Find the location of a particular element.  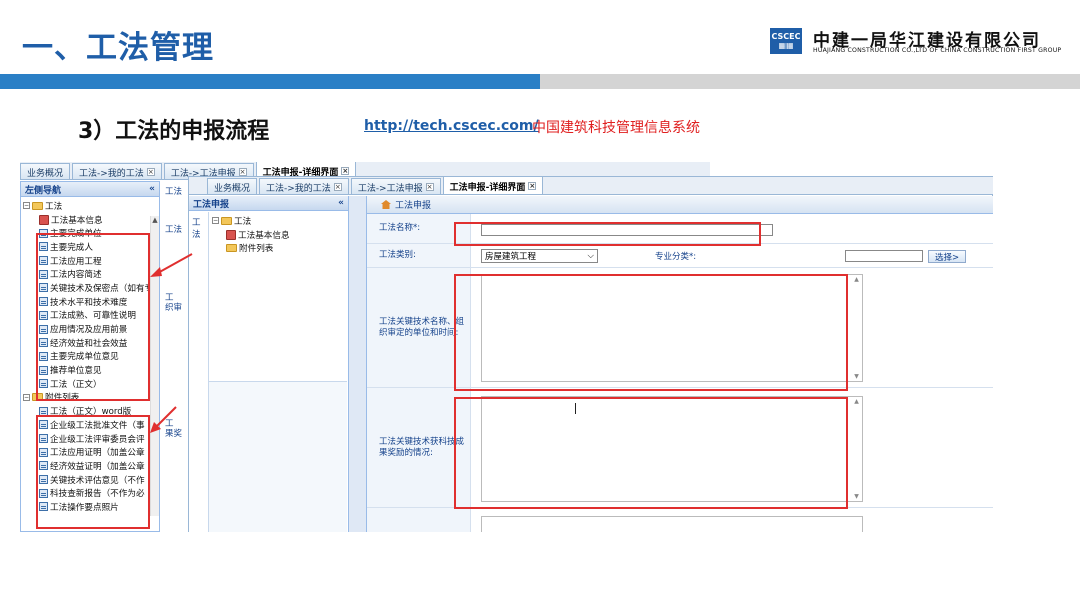

tree-item: 工法内容简述 is located at coordinates (90, 274).